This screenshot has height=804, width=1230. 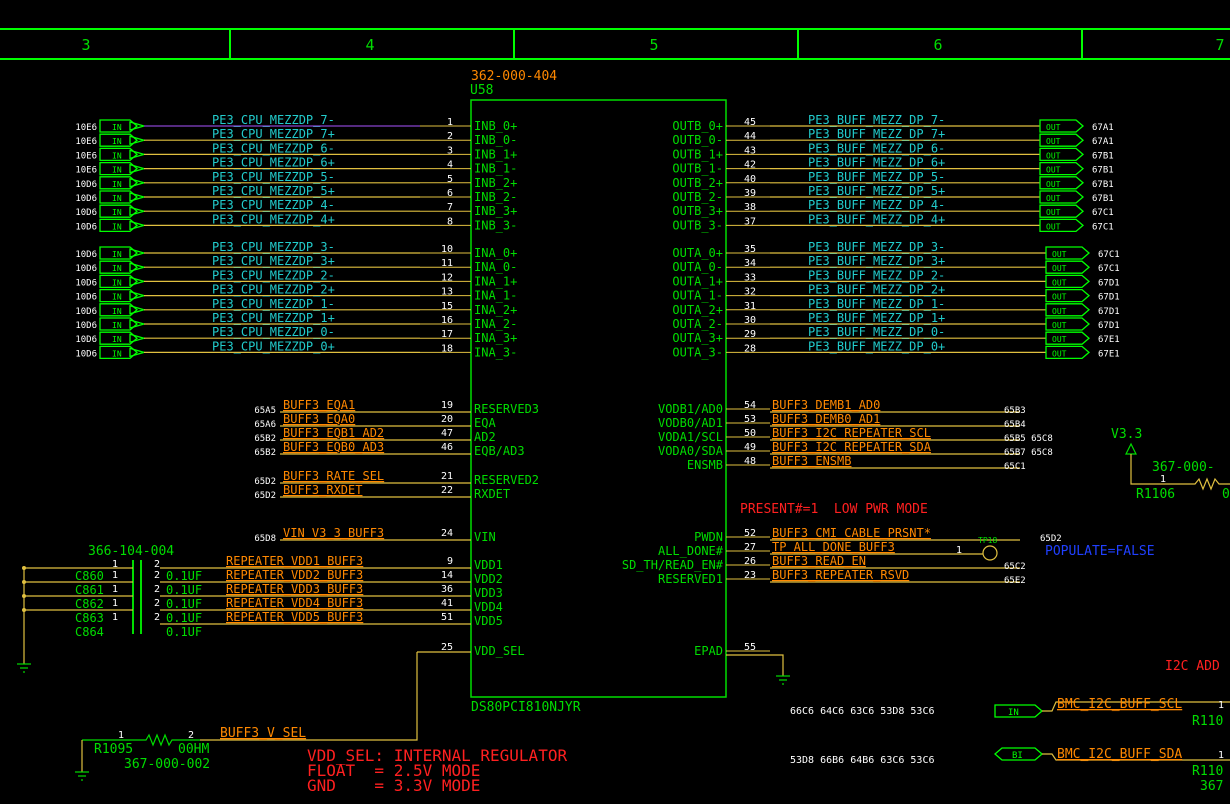 I want to click on pin-number: 25, so click(x=447, y=647).